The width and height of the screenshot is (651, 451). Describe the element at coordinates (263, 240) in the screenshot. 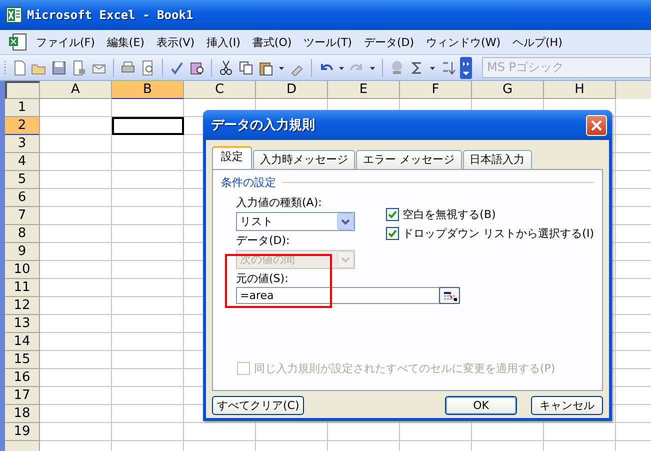

I see `field-label: データ(D):` at that location.